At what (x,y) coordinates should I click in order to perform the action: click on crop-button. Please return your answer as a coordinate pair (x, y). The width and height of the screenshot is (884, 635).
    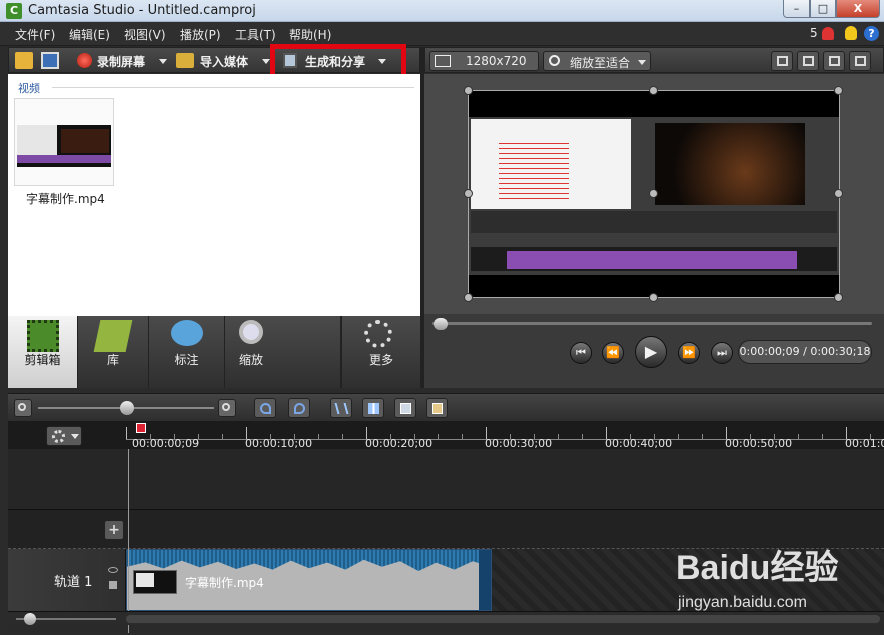
    Looking at the image, I should click on (782, 61).